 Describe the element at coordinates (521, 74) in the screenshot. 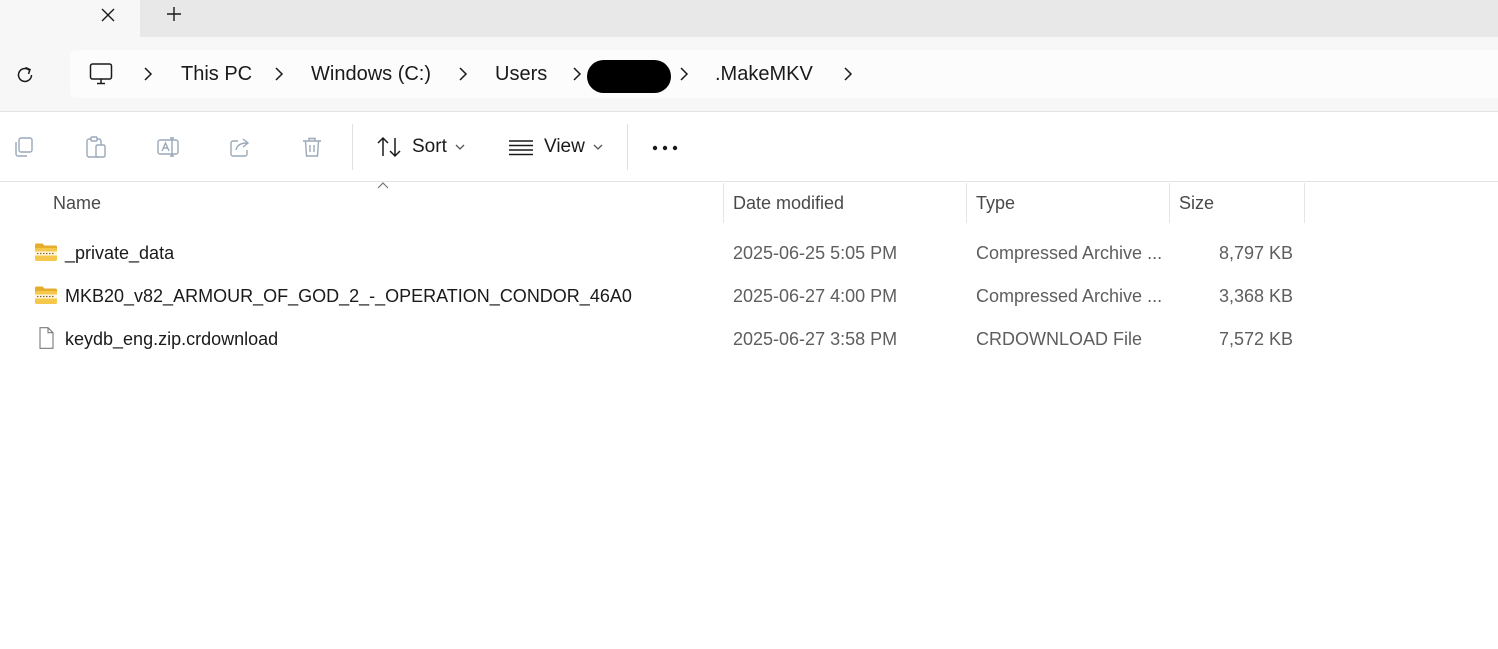

I see `breadcrumb-users: Users` at that location.